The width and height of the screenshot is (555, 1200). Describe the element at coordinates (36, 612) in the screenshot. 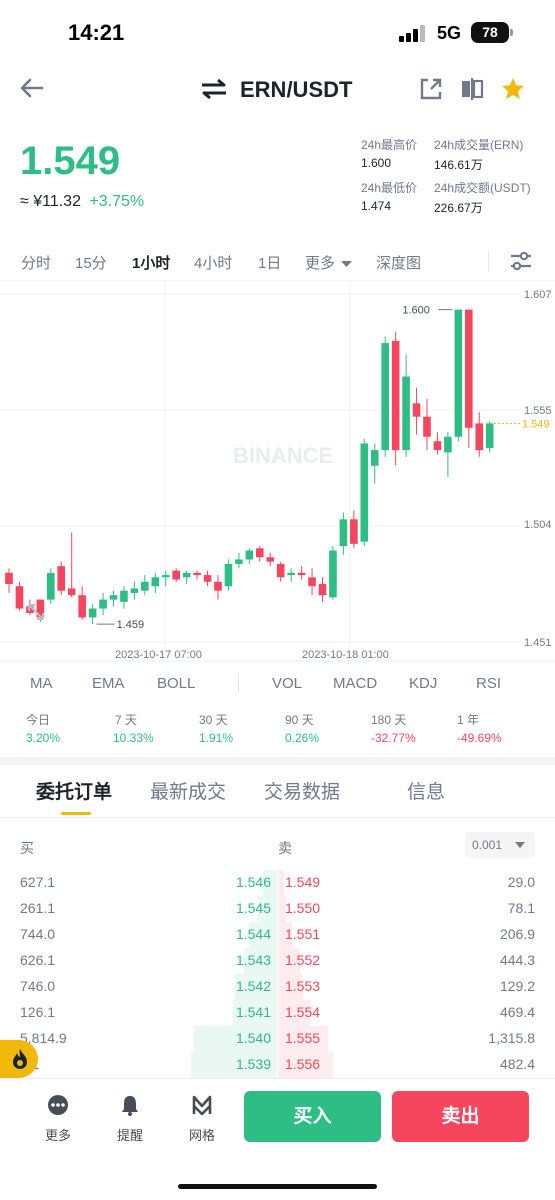

I see `expand-chart-icon` at that location.